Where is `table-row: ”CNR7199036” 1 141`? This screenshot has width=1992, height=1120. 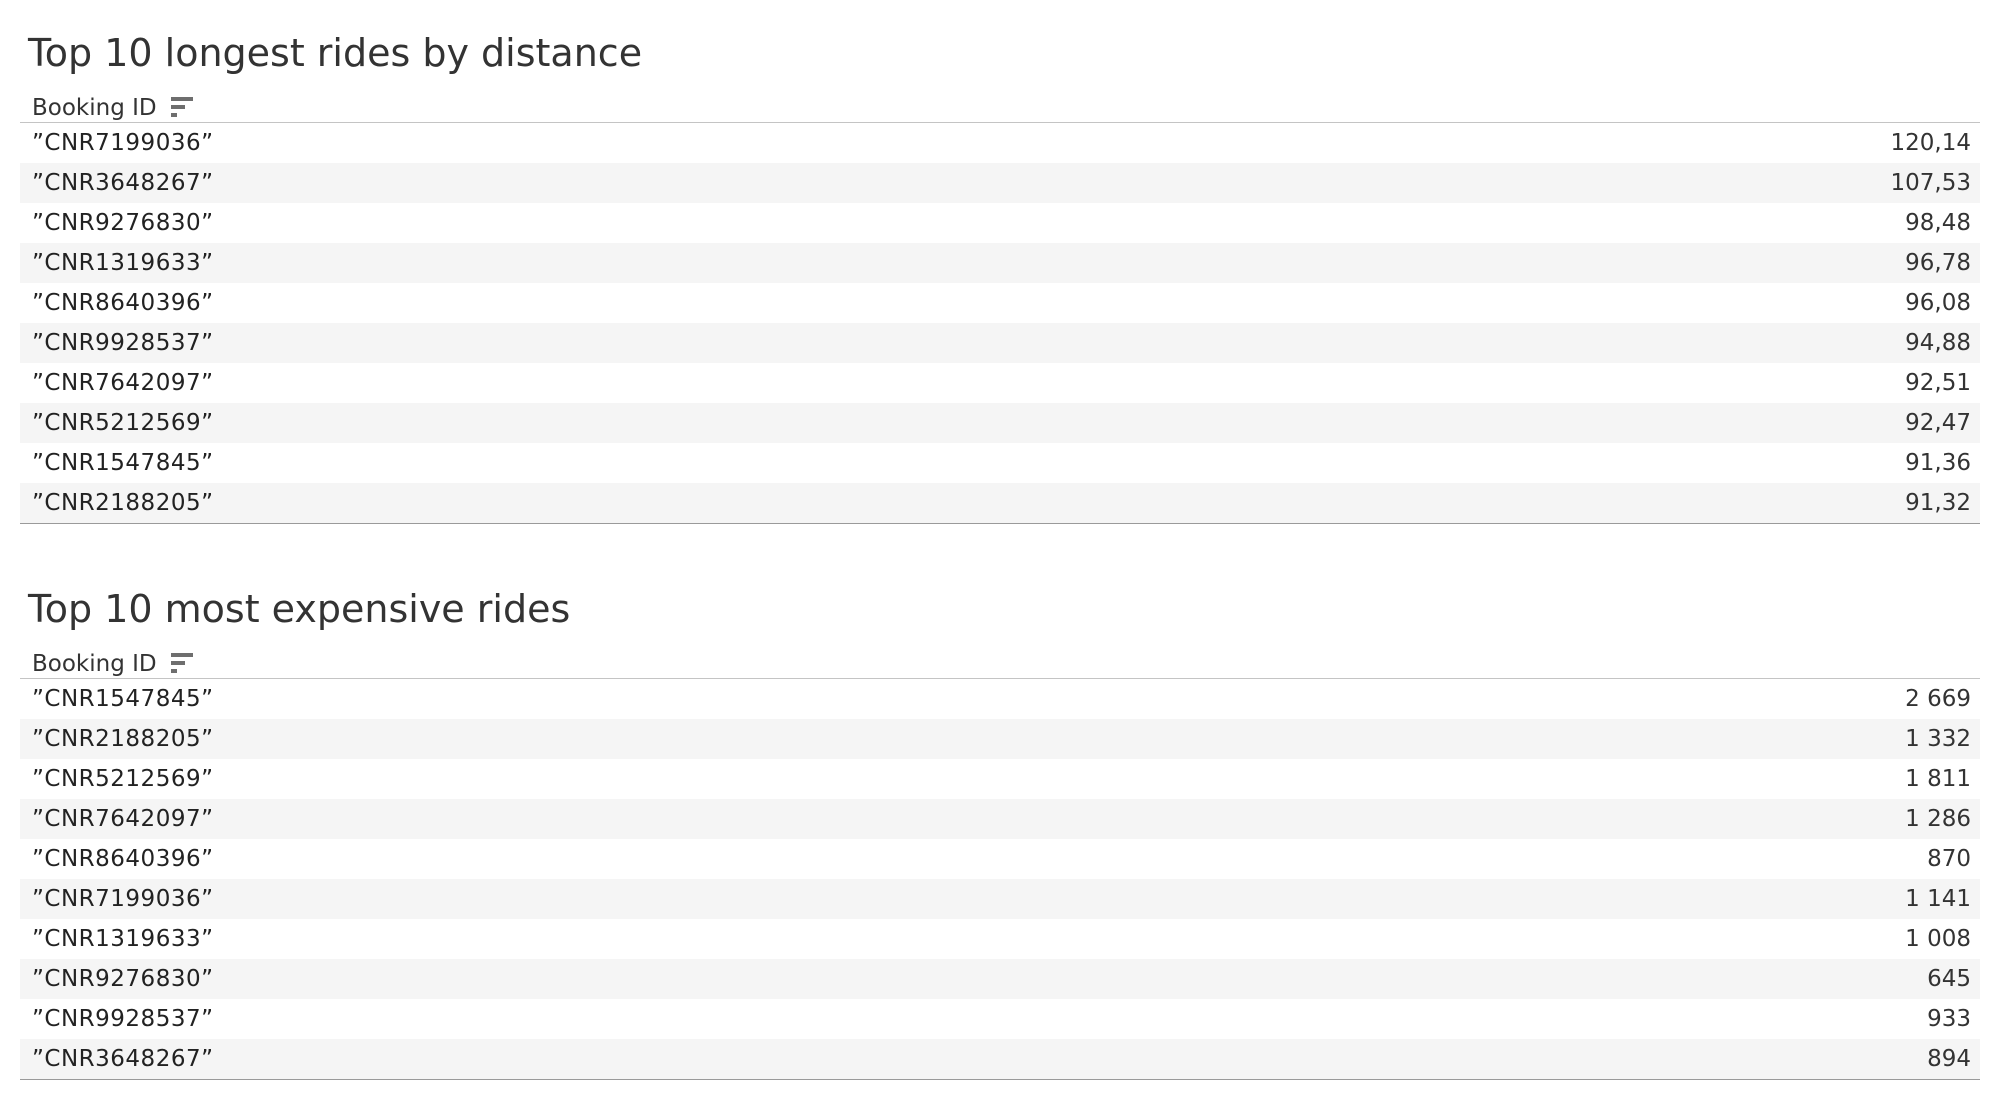
table-row: ”CNR7199036” 1 141 is located at coordinates (1000, 899).